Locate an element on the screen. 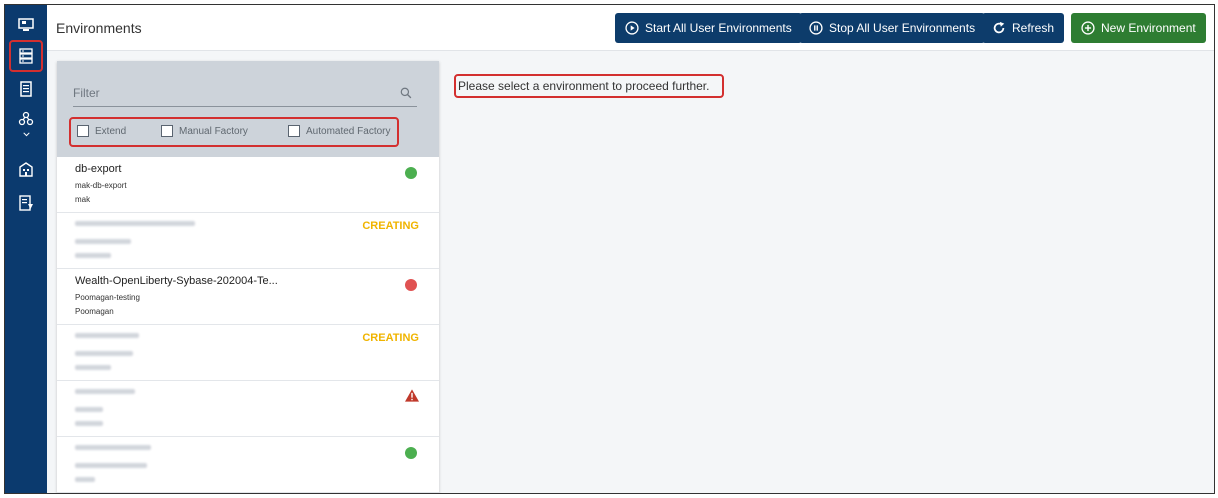 The image size is (1218, 498). play-circle-icon is located at coordinates (632, 28).